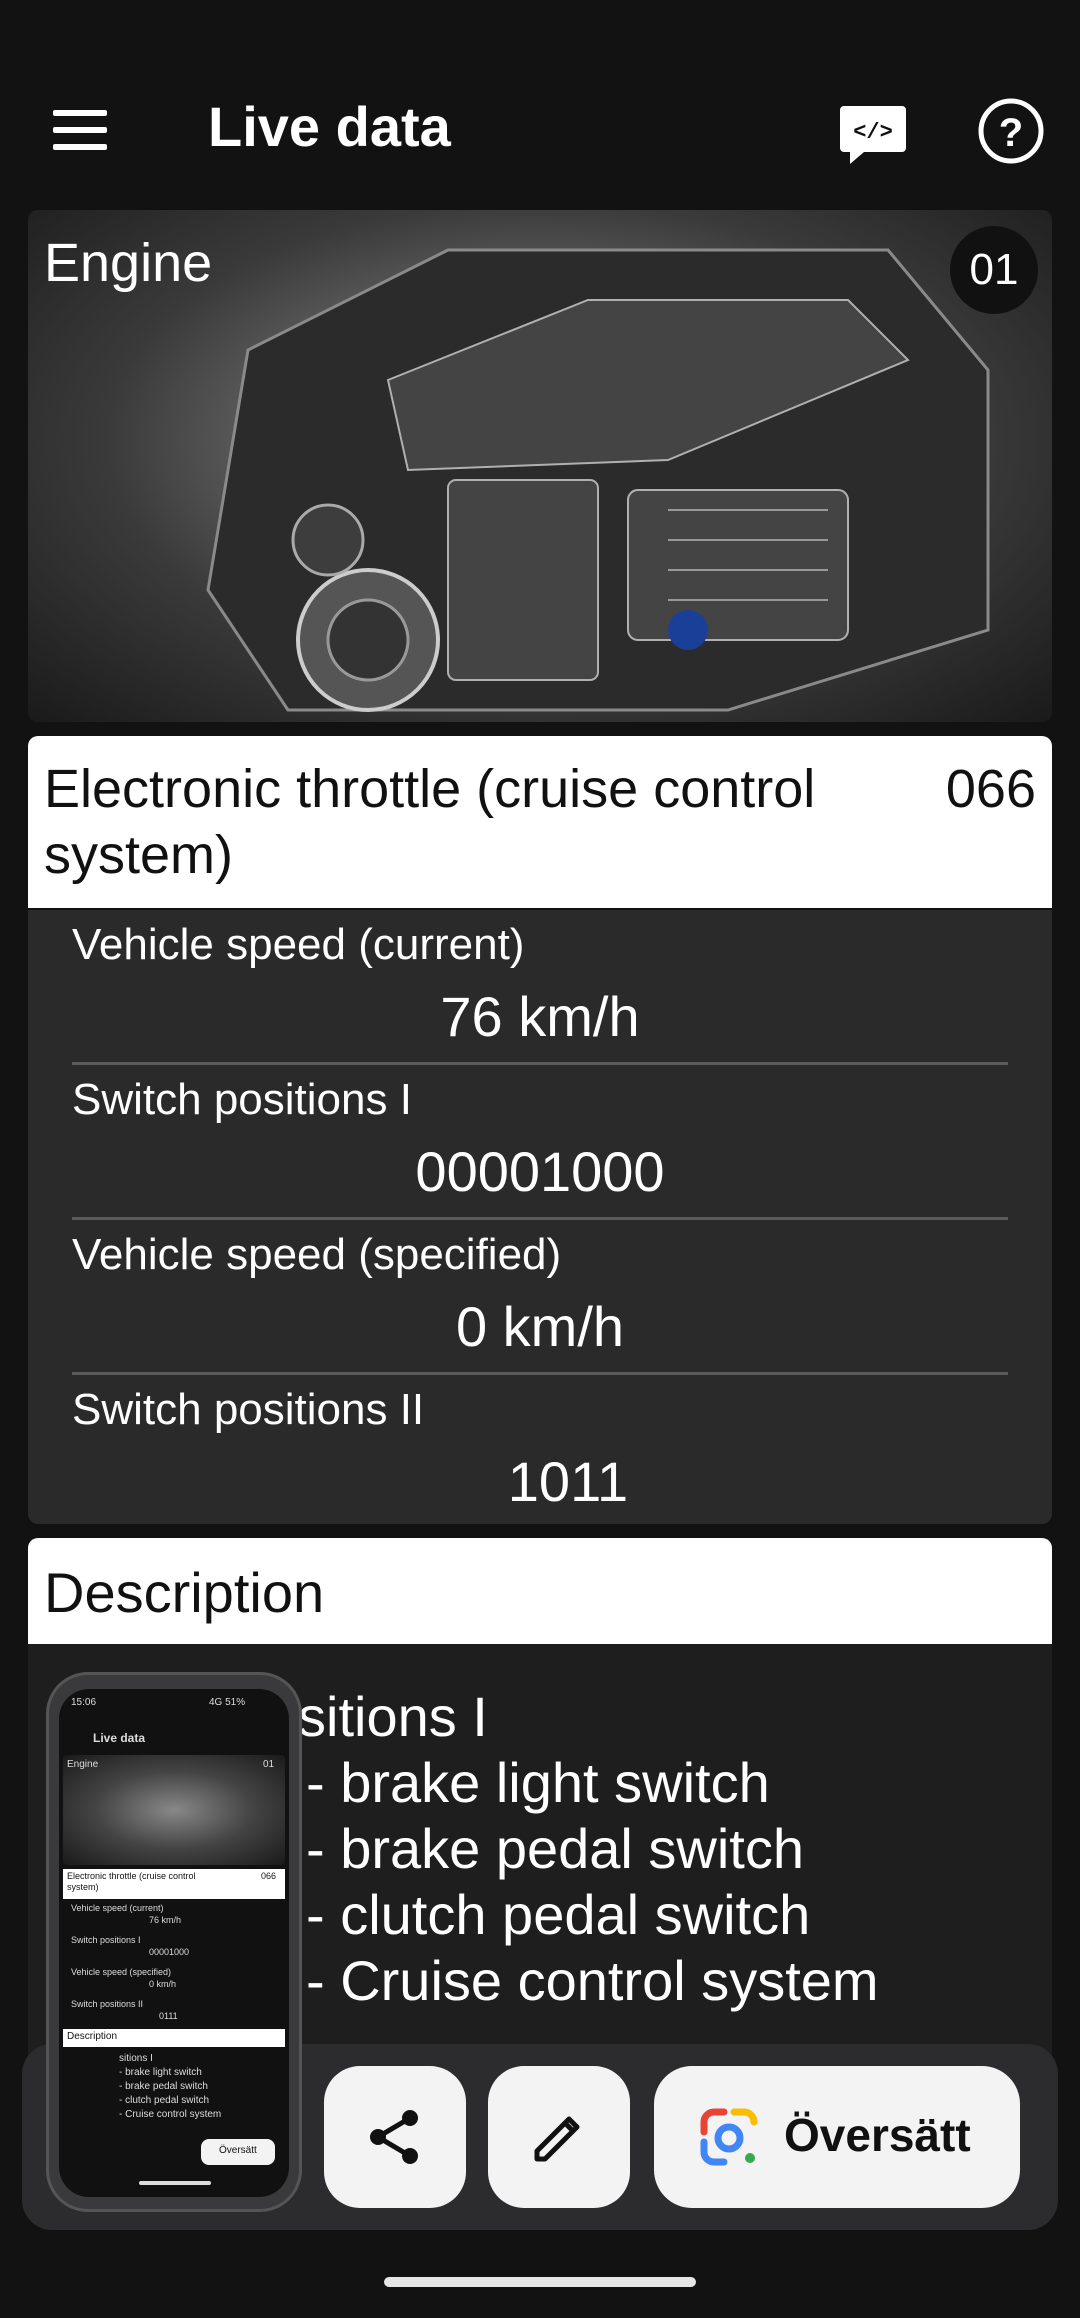 Image resolution: width=1080 pixels, height=2318 pixels. Describe the element at coordinates (121, 1972) in the screenshot. I see `thumb-row-label: Vehicle speed (specified)` at that location.